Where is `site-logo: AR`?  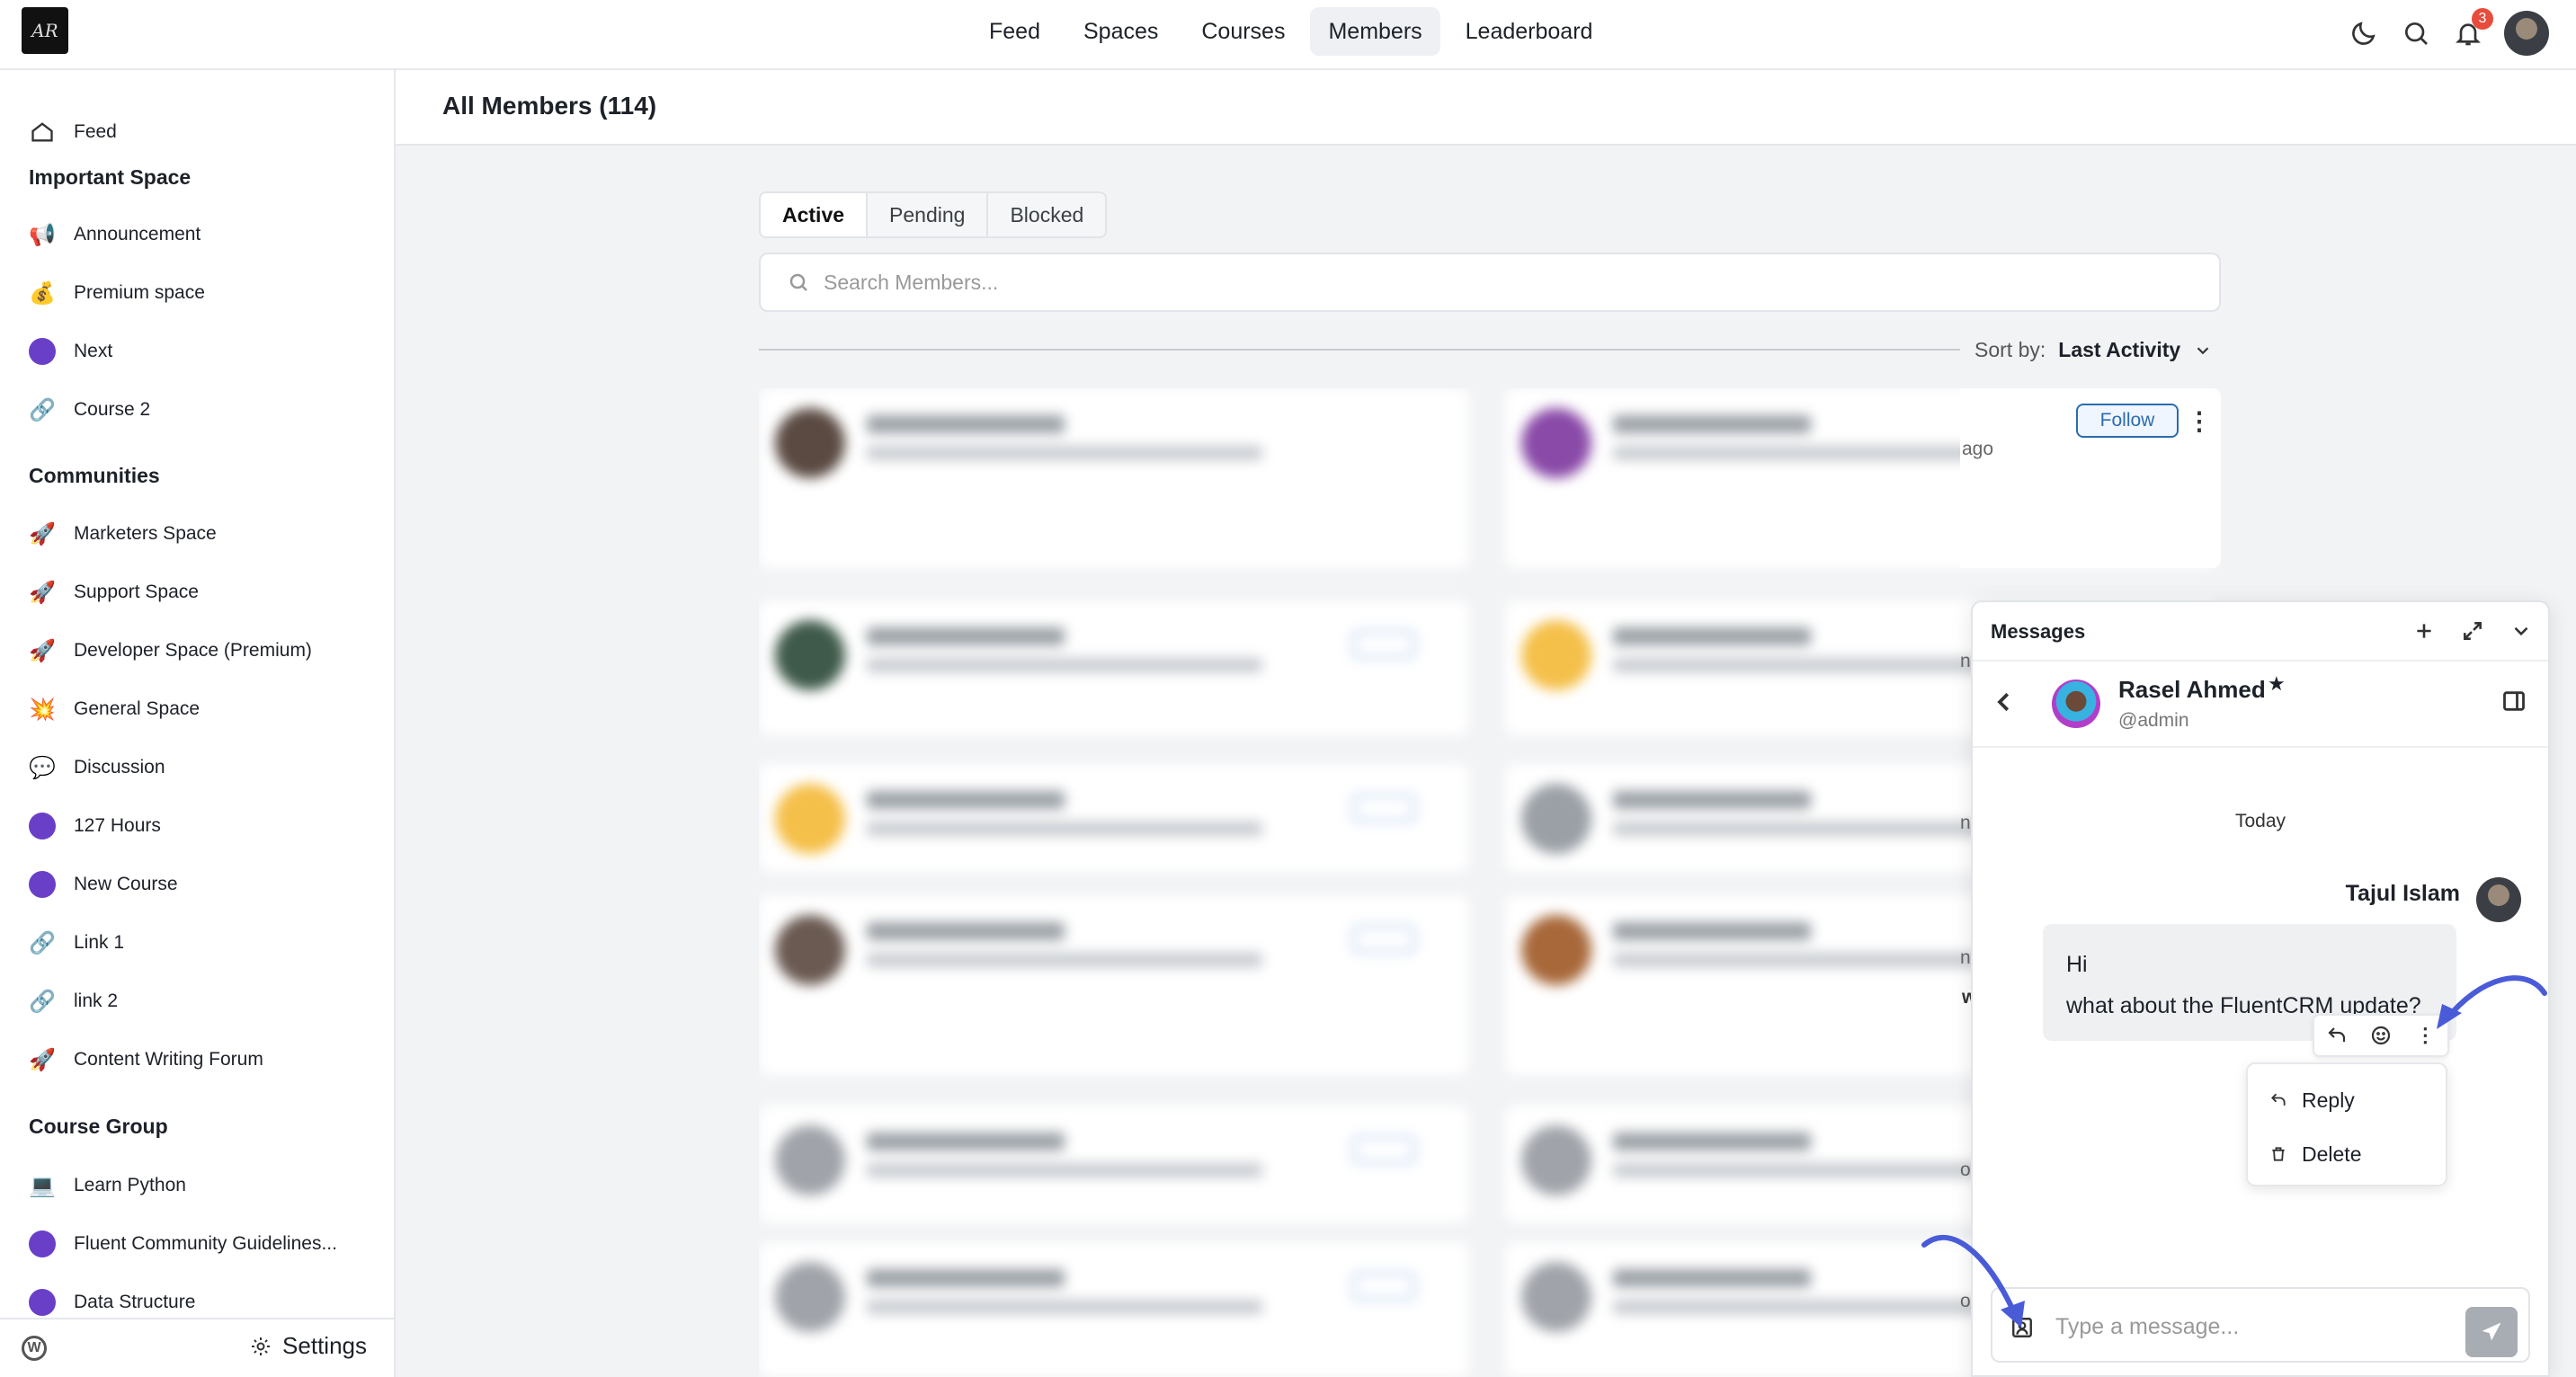
site-logo: AR is located at coordinates (45, 30).